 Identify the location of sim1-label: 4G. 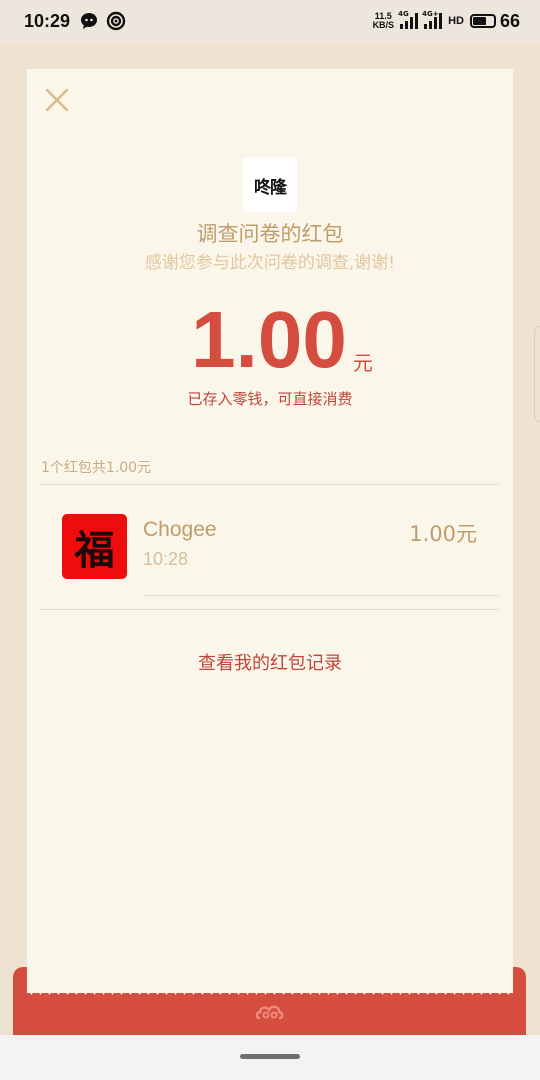
(403, 14).